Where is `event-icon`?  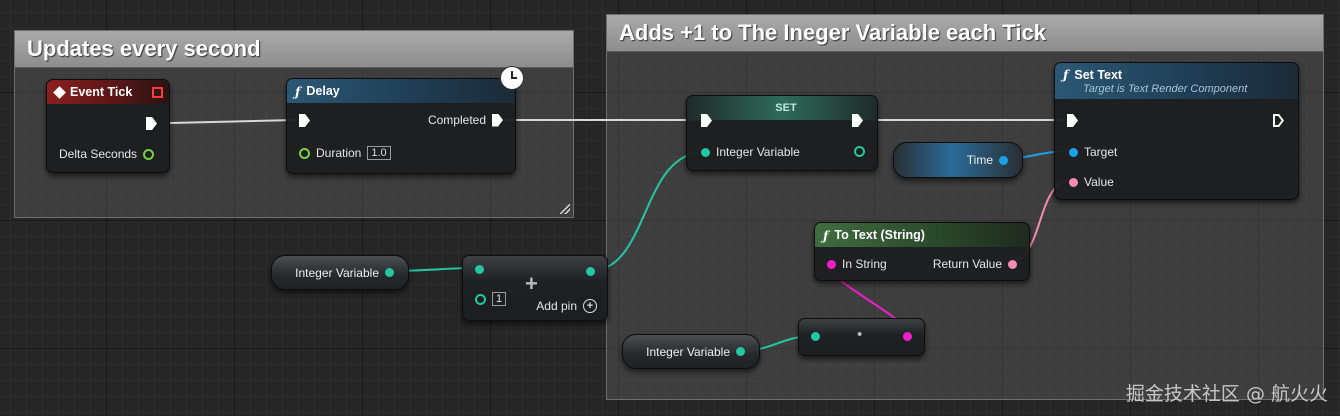 event-icon is located at coordinates (59, 92).